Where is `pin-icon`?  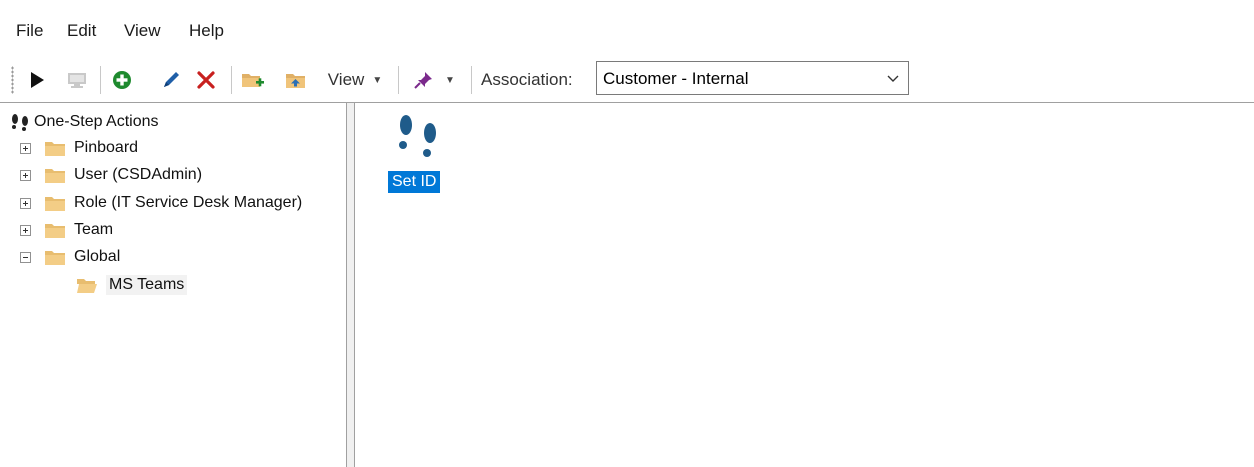 pin-icon is located at coordinates (423, 80).